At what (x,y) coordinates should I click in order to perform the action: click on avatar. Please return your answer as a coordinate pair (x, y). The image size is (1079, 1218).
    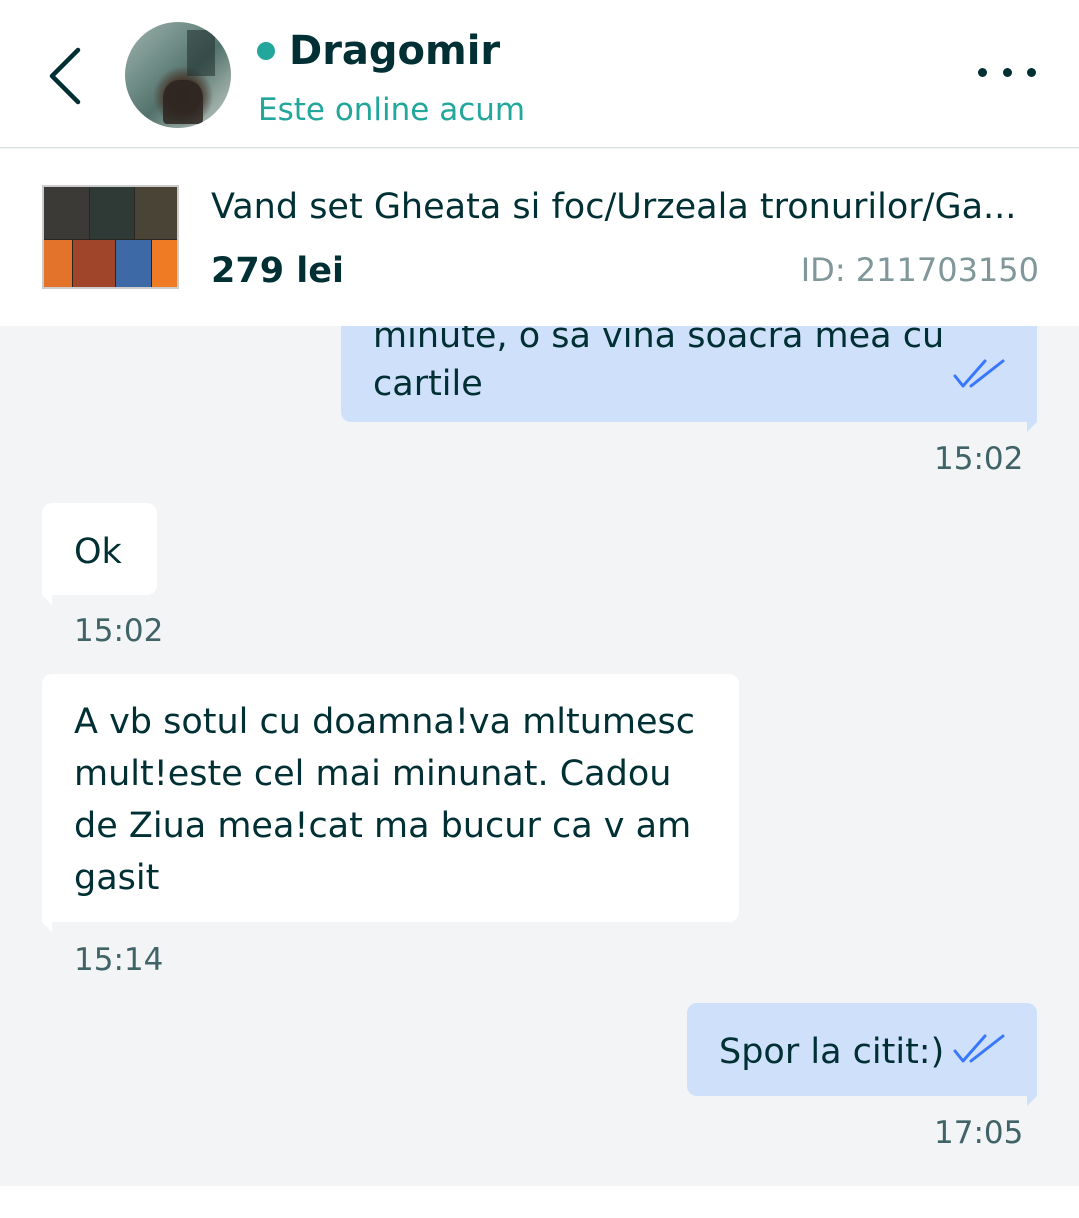
    Looking at the image, I should click on (178, 75).